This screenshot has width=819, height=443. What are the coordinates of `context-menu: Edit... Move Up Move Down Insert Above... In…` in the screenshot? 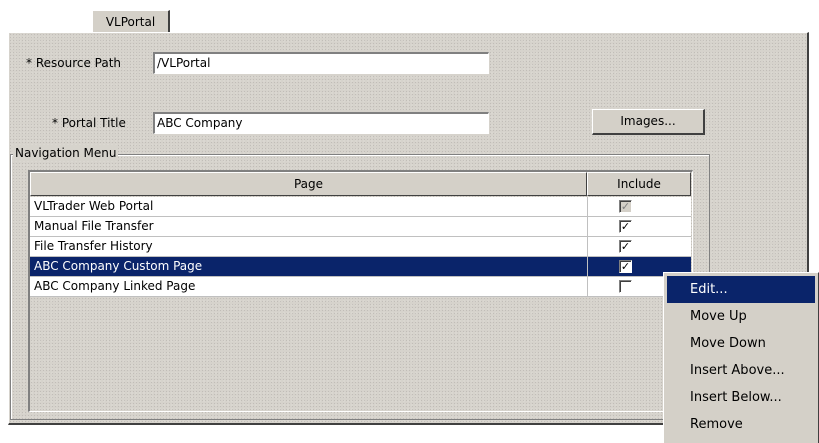 It's located at (741, 357).